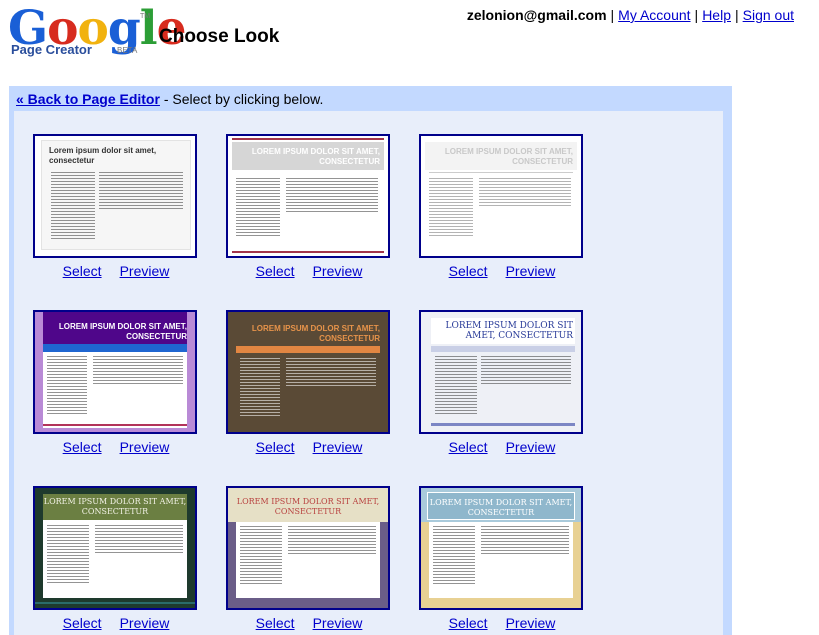 This screenshot has height=635, width=819. I want to click on help-link: Help, so click(716, 15).